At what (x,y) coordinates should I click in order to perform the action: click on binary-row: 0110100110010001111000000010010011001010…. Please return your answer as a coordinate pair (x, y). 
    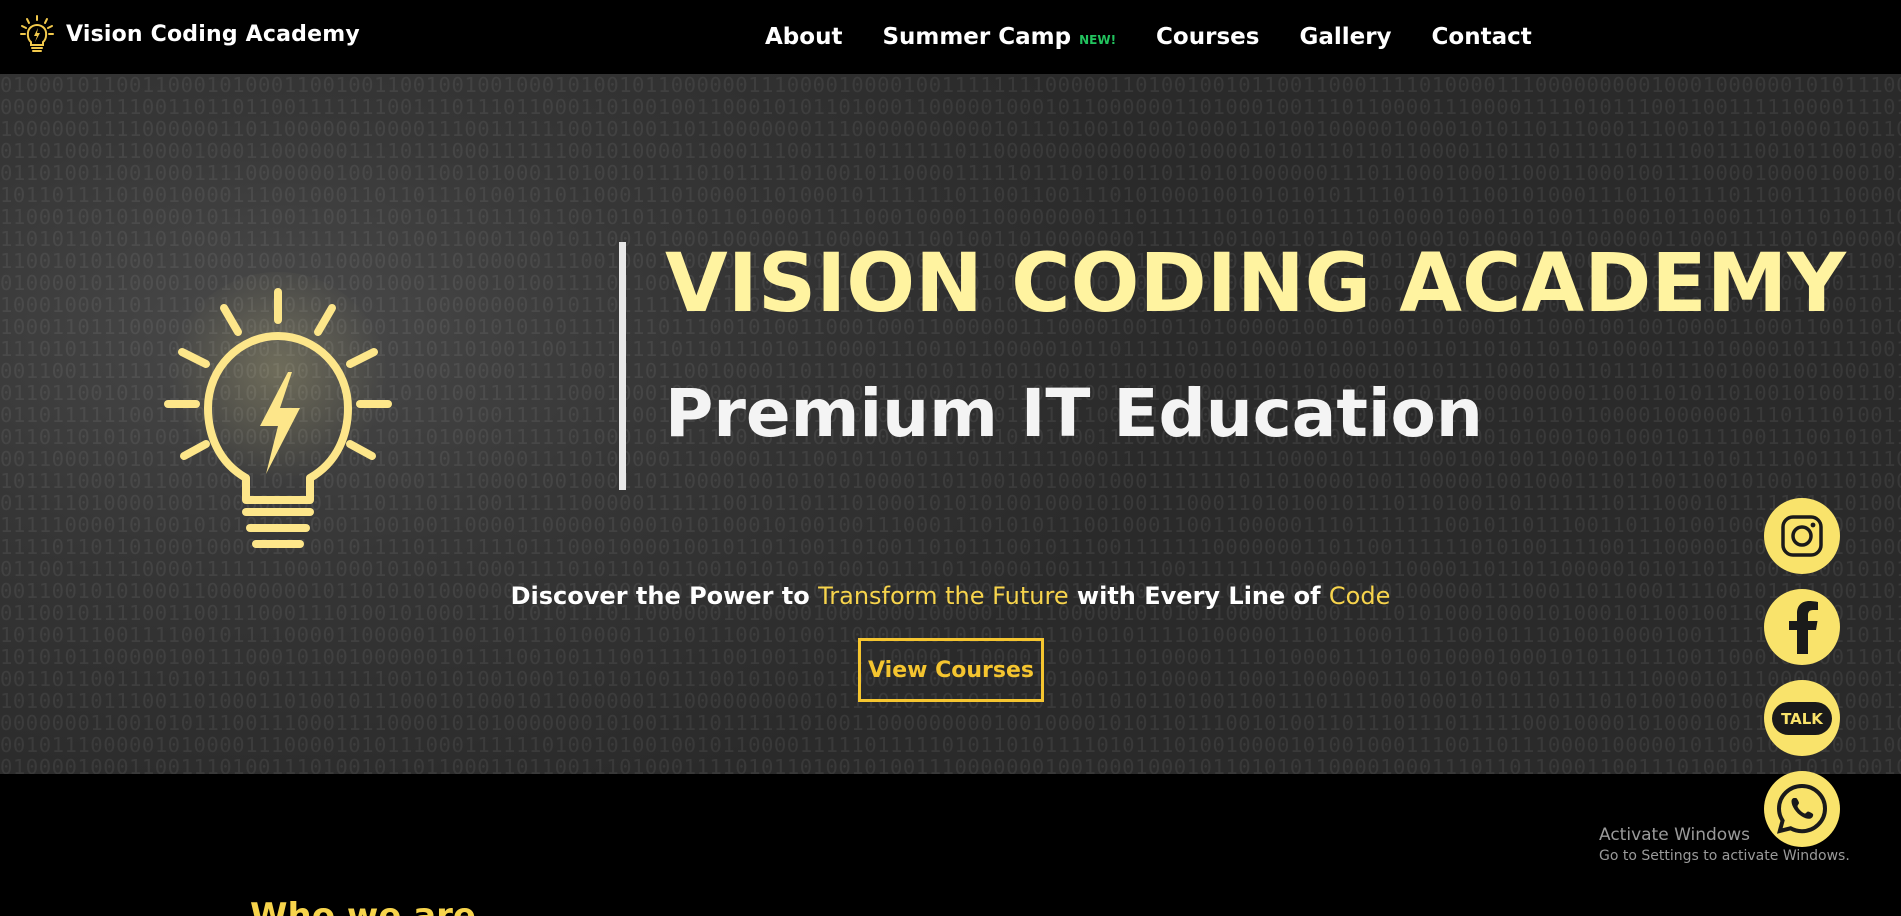
    Looking at the image, I should click on (950, 173).